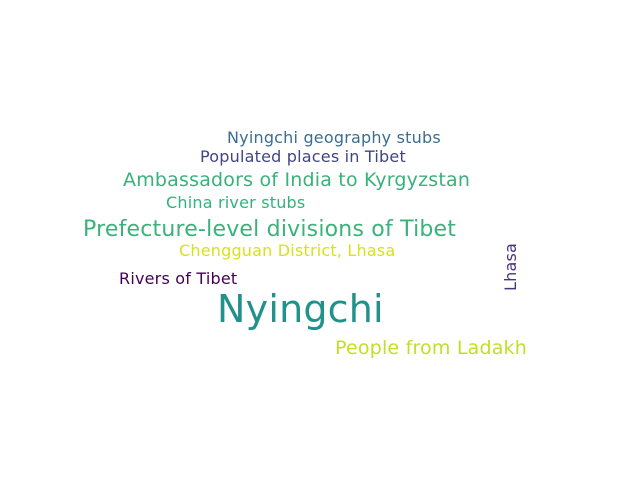 This screenshot has width=640, height=480. What do you see at coordinates (300, 309) in the screenshot?
I see `word-nyingchi: Nyingchi` at bounding box center [300, 309].